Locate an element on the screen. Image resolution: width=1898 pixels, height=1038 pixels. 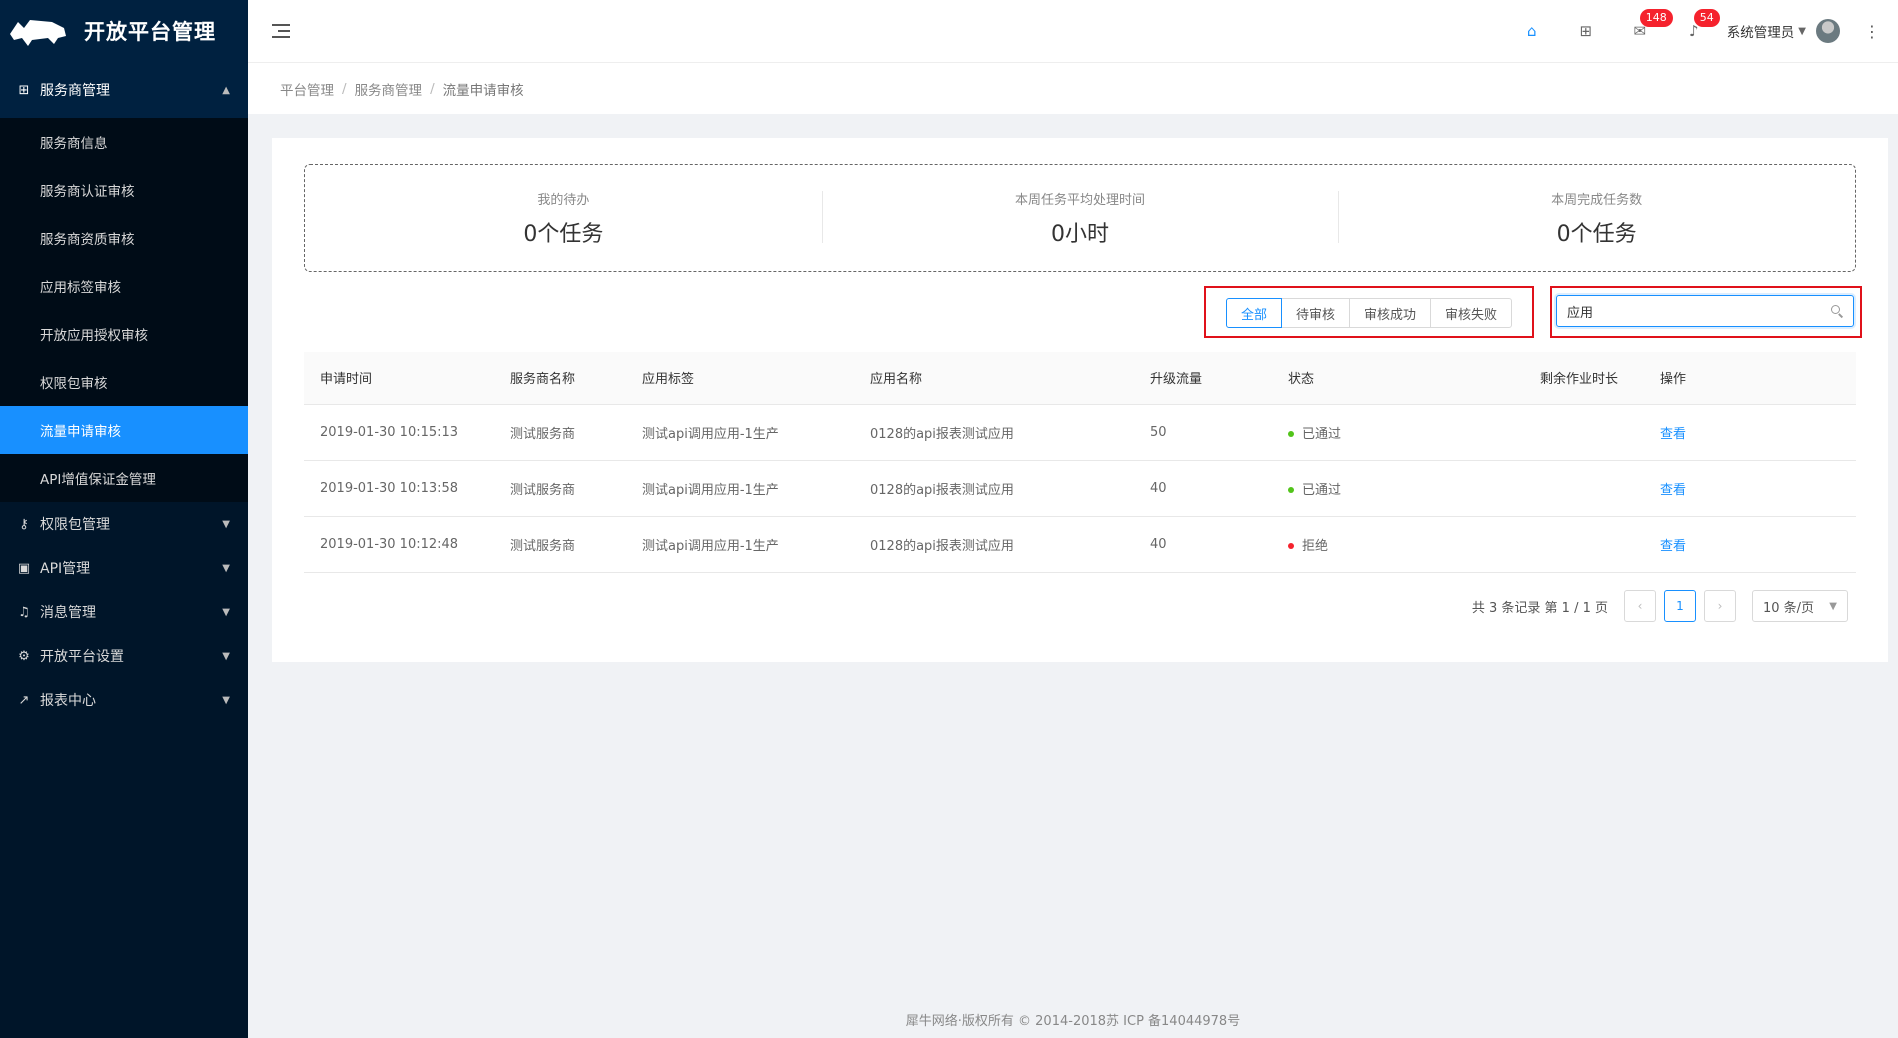
sidebar-item-label: 开放应用授权审核 is located at coordinates (94, 336).